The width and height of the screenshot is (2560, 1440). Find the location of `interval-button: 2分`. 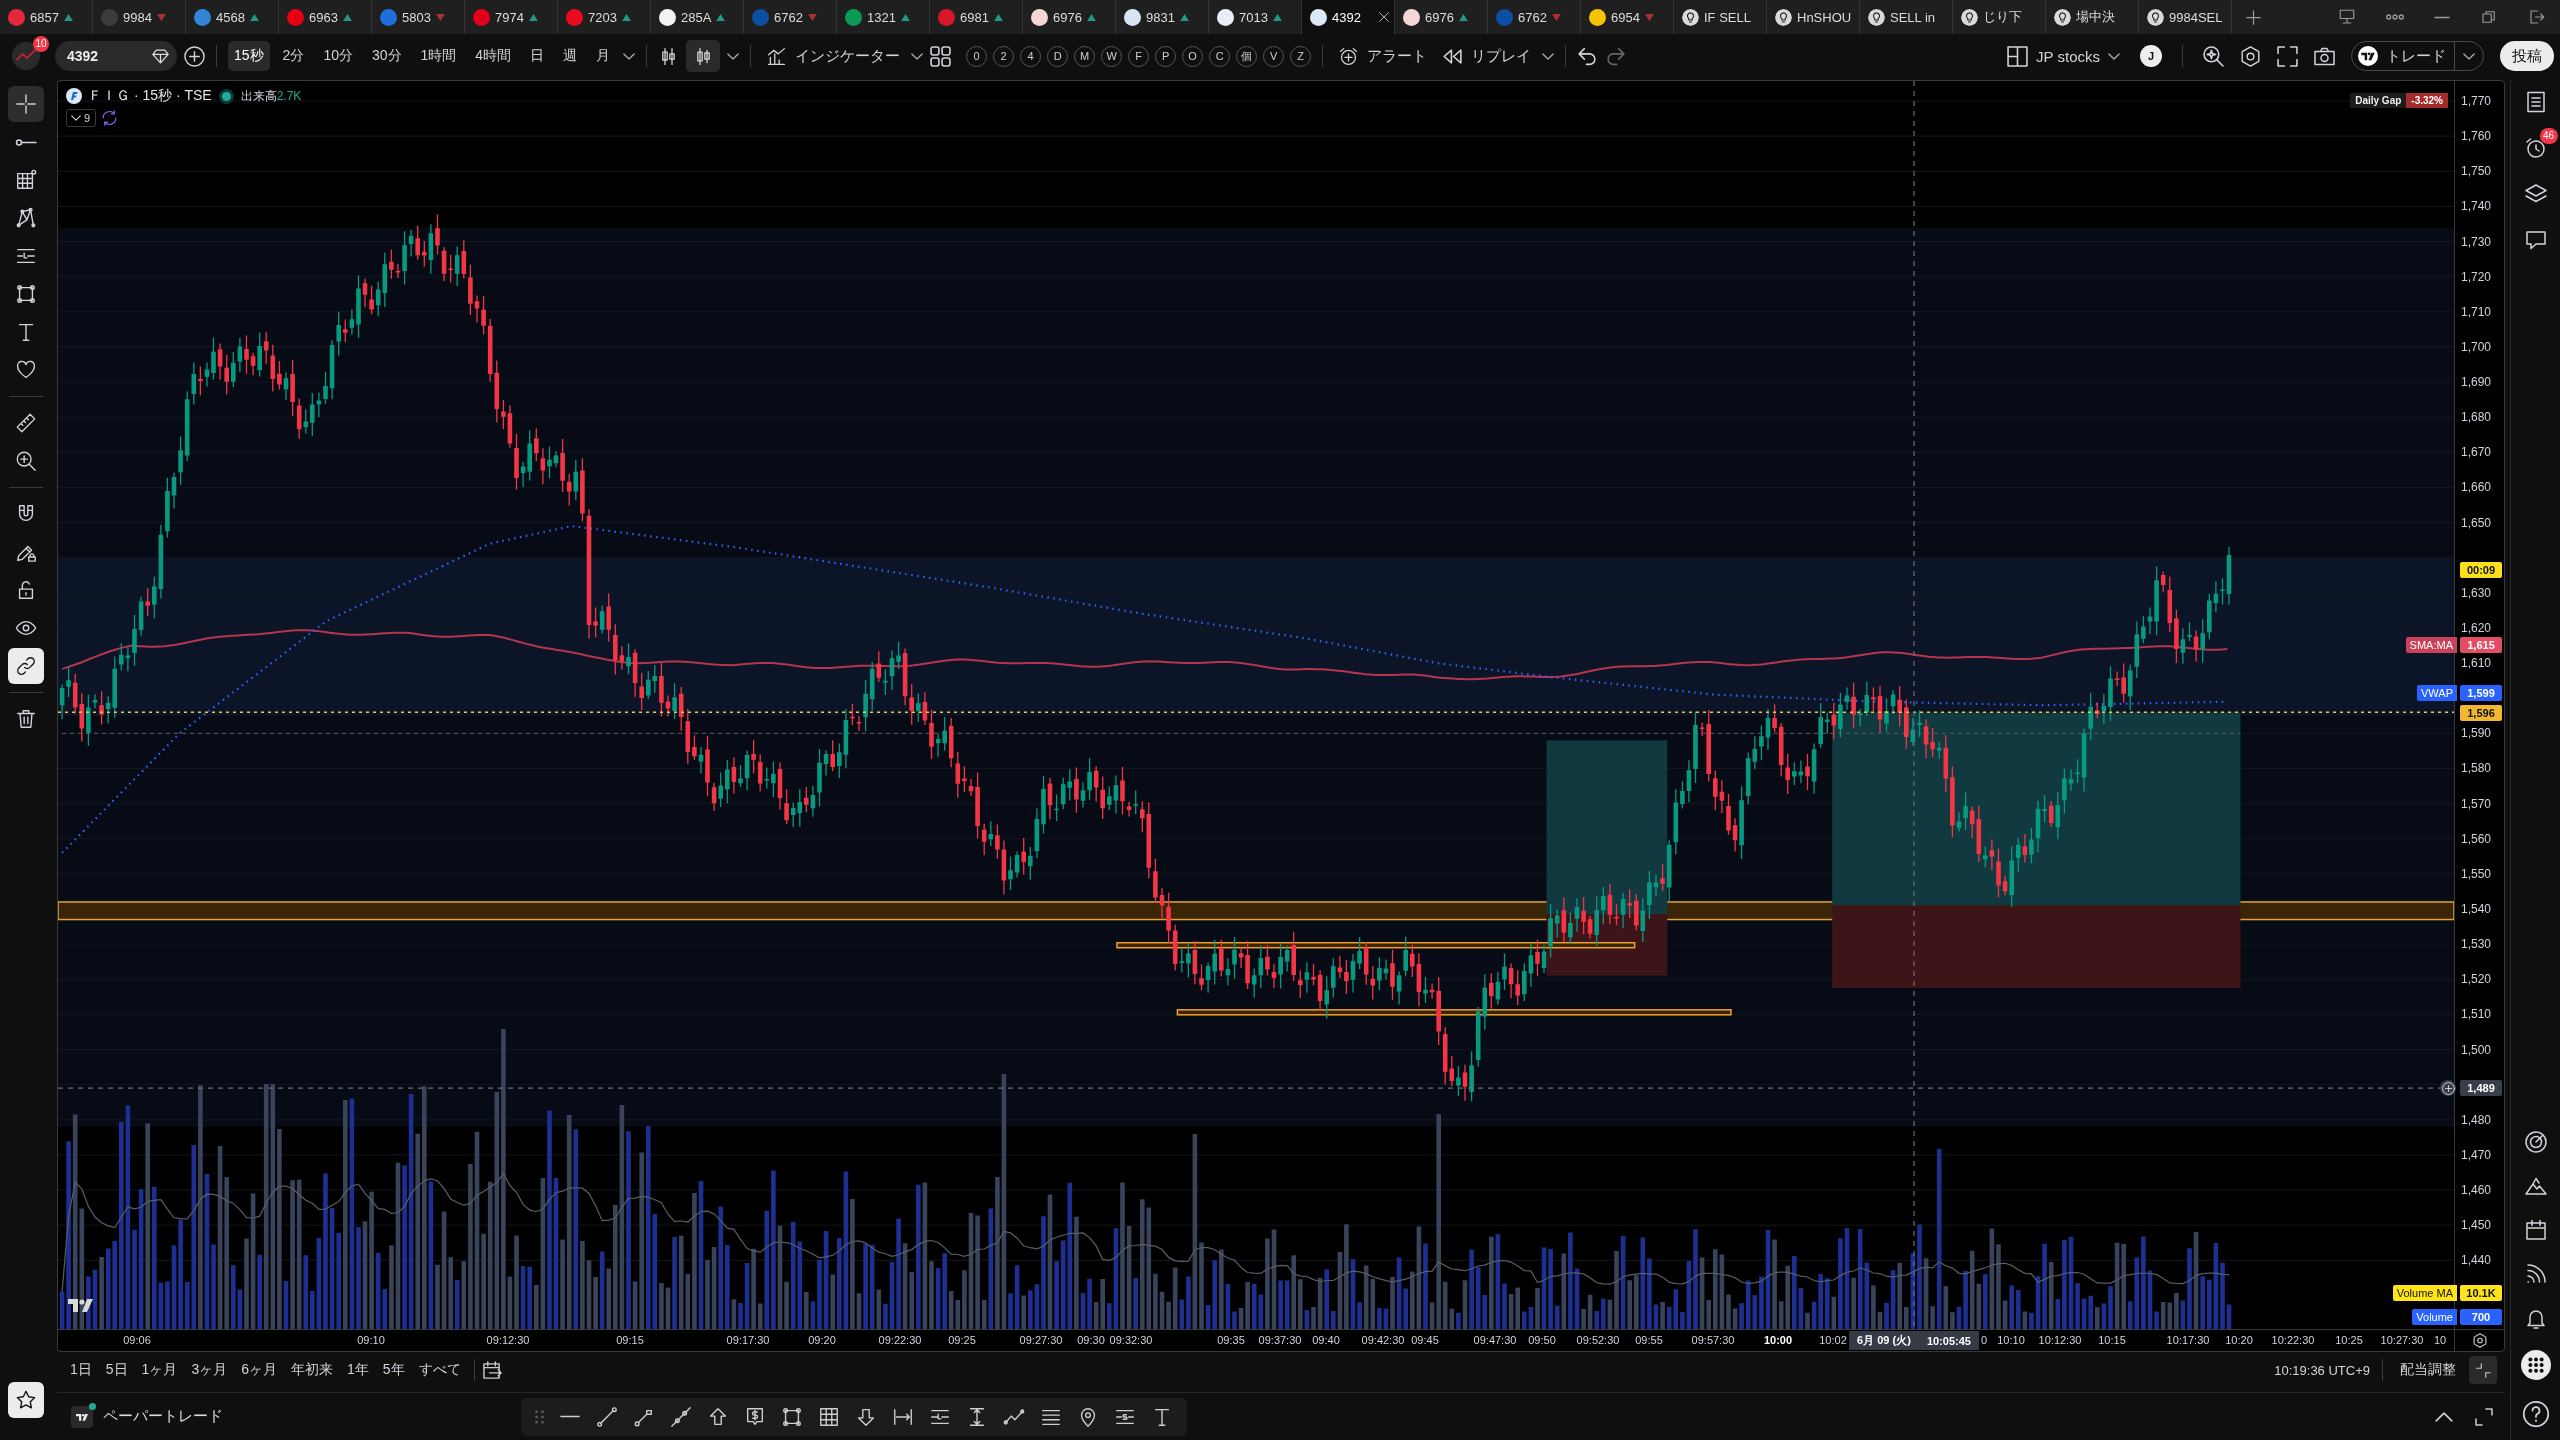

interval-button: 2分 is located at coordinates (293, 56).